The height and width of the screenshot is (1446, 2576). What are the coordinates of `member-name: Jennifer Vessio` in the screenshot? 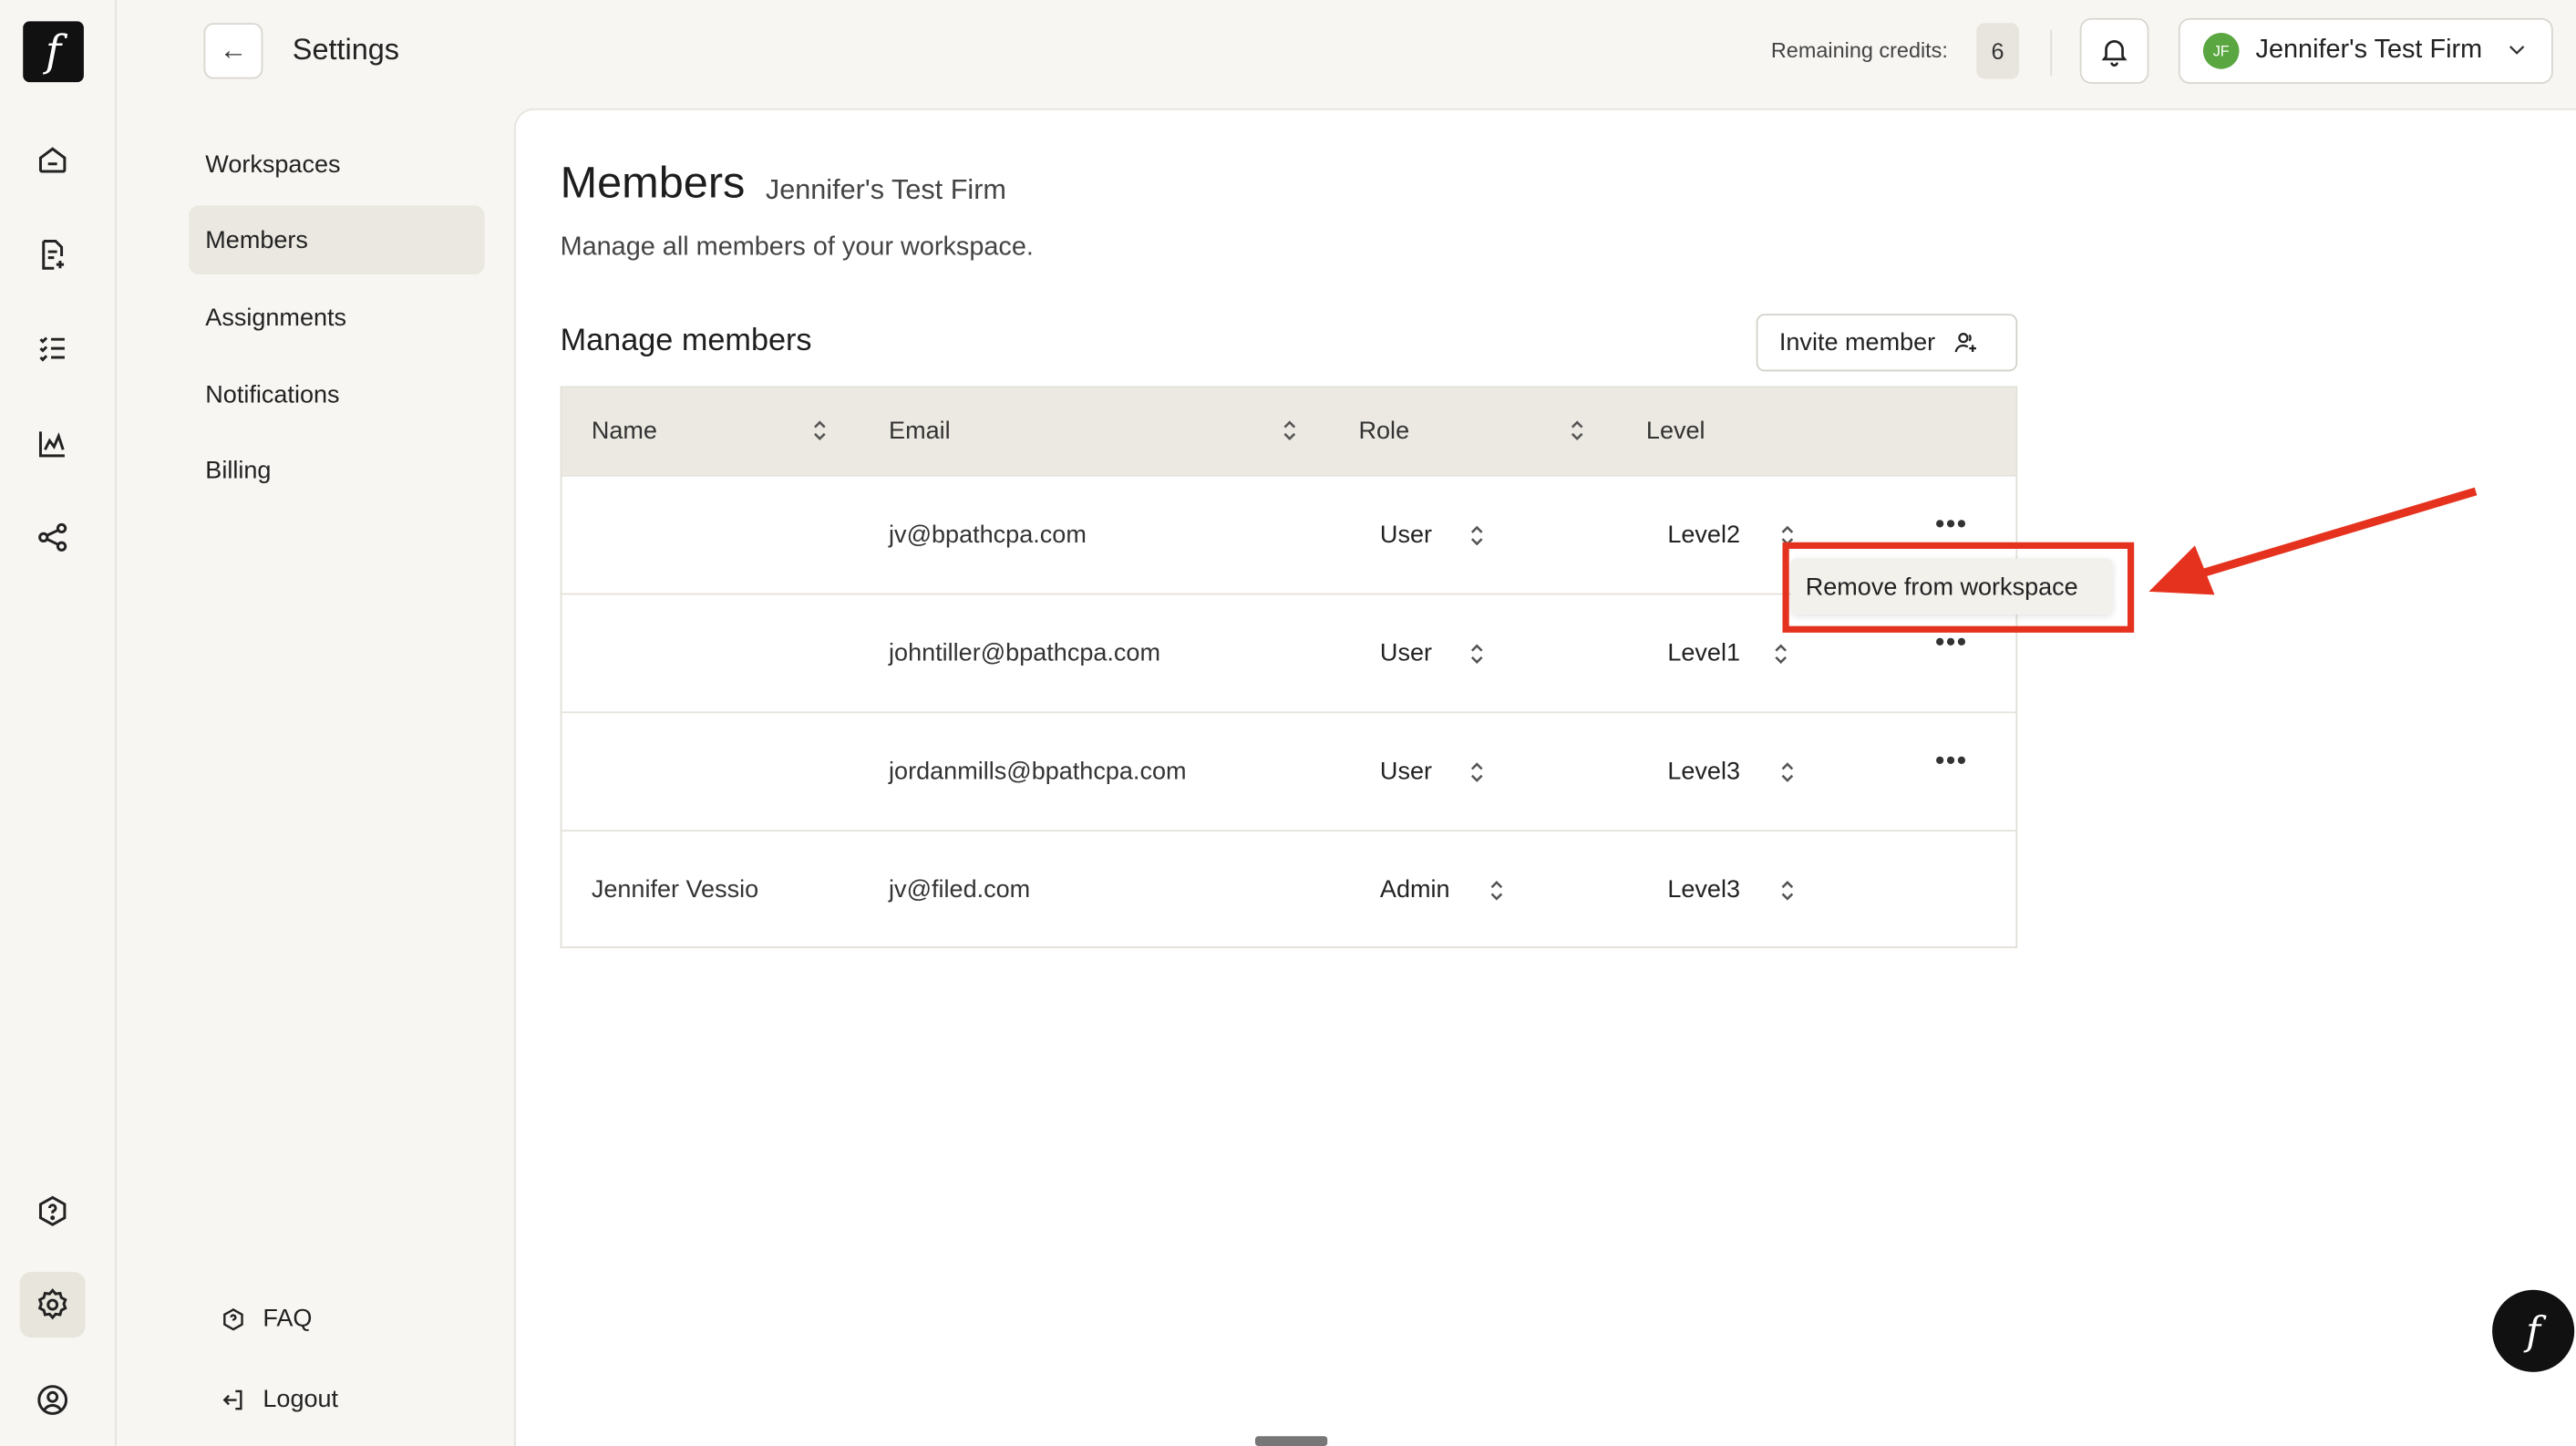 It's located at (675, 889).